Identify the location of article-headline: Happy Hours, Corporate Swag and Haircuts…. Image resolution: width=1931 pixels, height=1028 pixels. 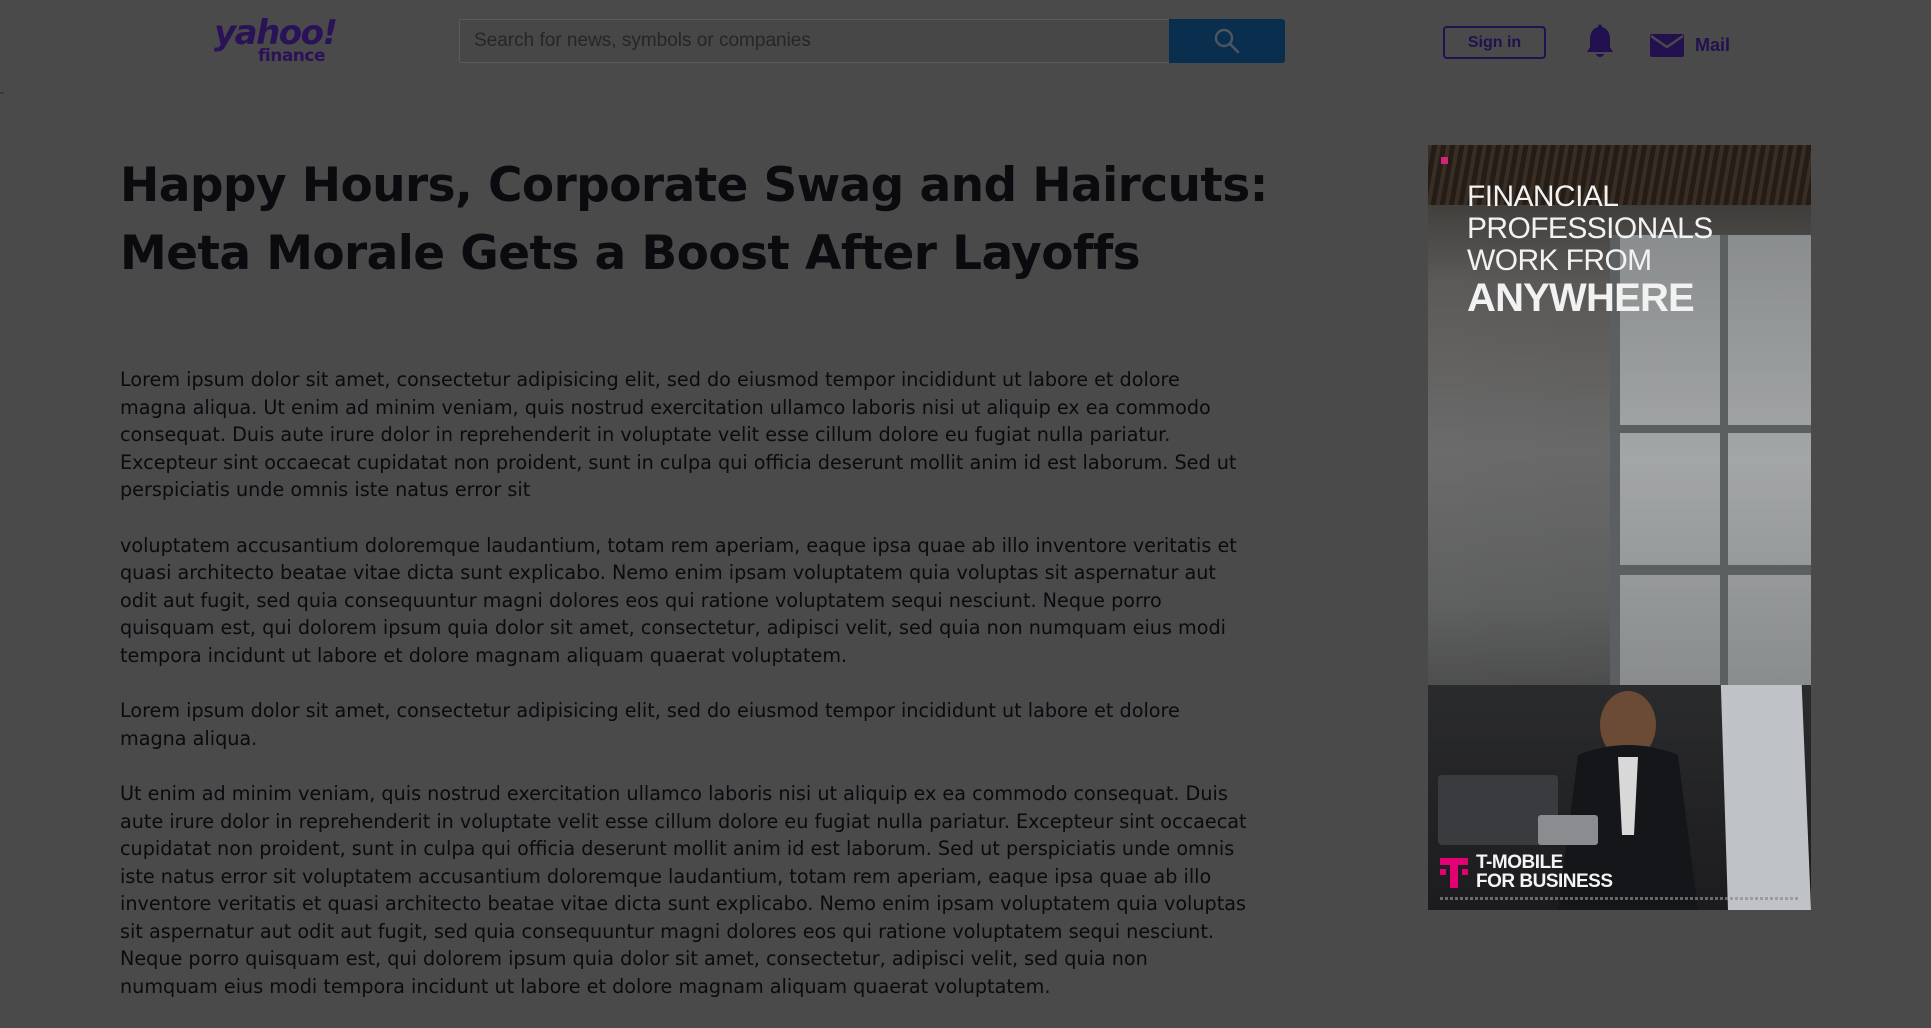
(694, 219).